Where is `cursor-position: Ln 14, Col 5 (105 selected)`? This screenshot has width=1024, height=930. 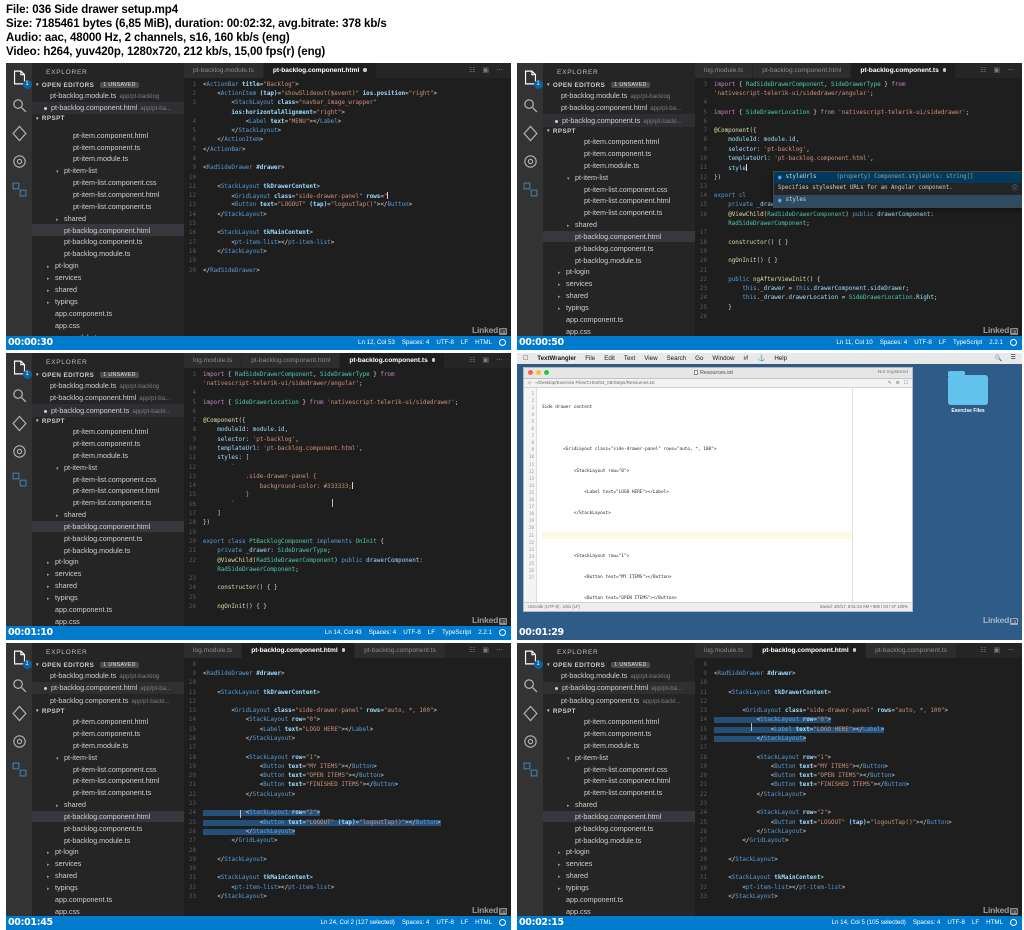
cursor-position: Ln 14, Col 5 (105 selected) is located at coordinates (869, 922).